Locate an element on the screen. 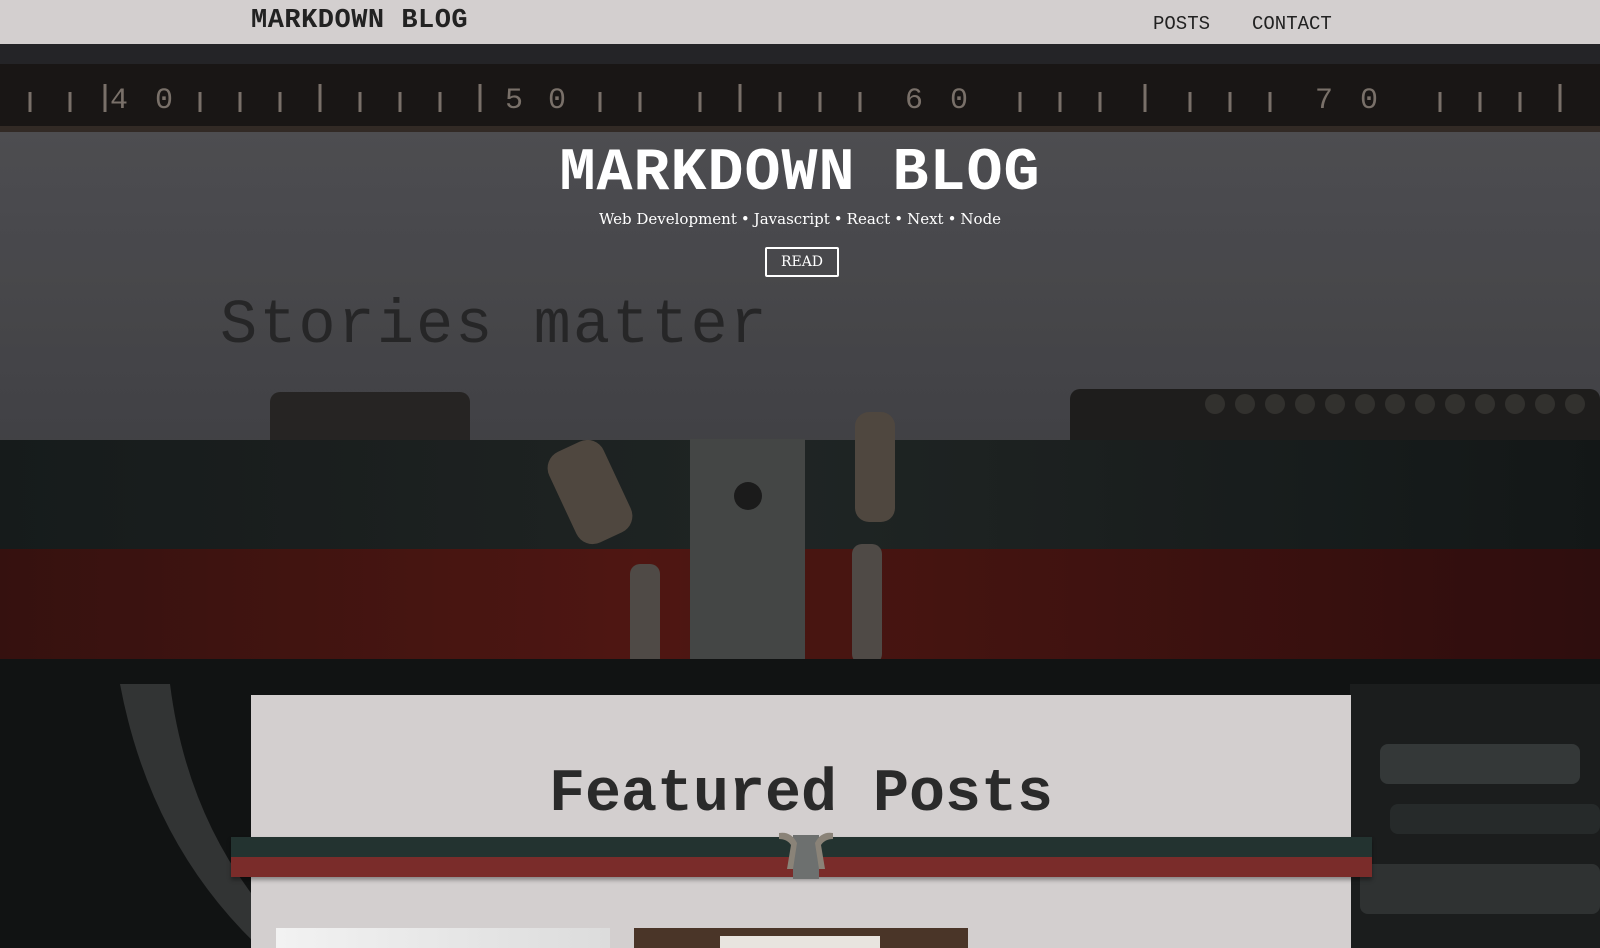  nav-link-posts: POSTS is located at coordinates (1181, 24).